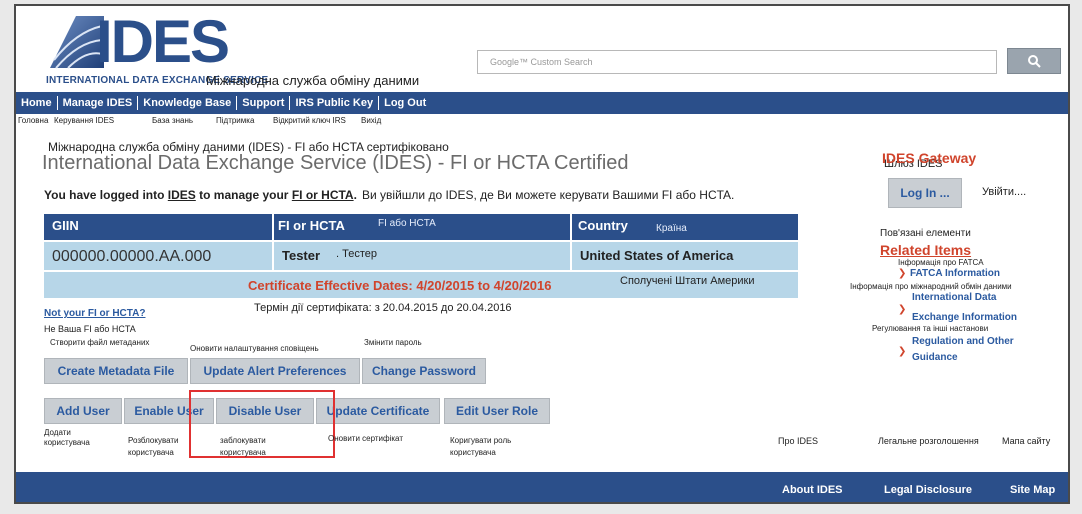 This screenshot has width=1082, height=514. I want to click on col-fi-hcta: FI or HCTA, so click(311, 225).